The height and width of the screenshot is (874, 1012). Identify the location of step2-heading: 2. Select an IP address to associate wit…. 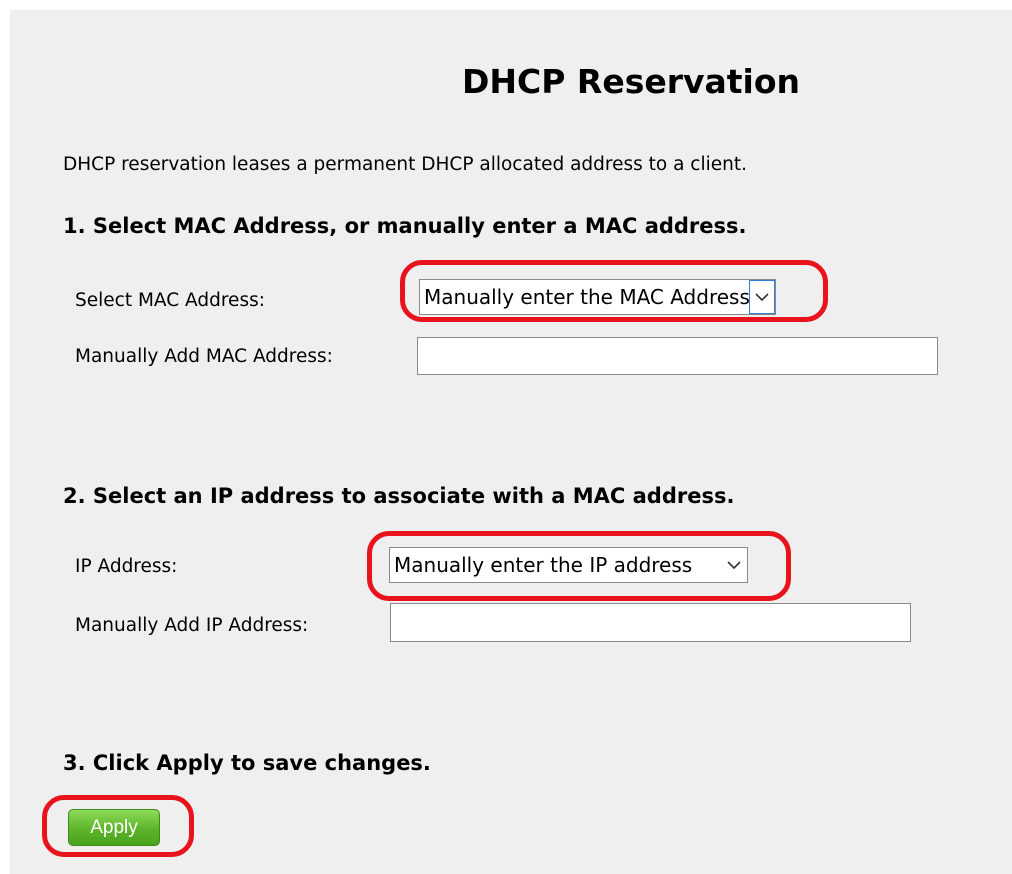
(399, 496).